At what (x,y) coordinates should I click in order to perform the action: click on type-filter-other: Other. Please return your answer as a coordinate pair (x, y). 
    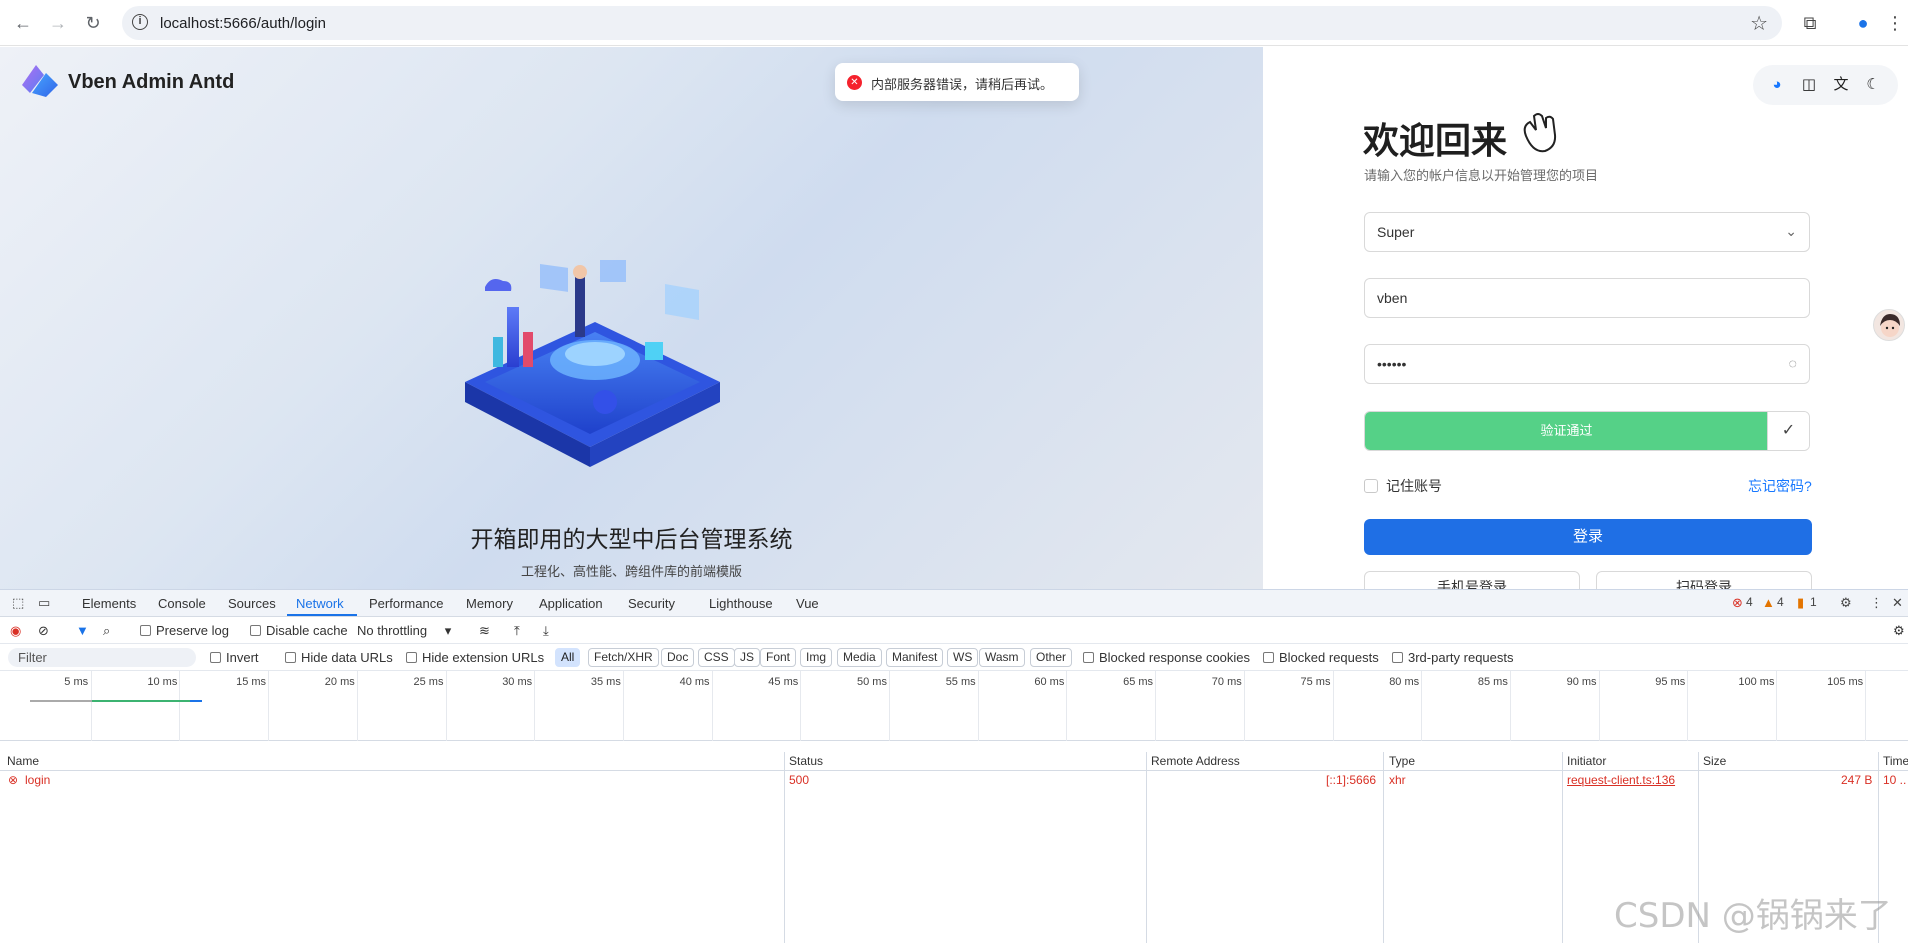
    Looking at the image, I should click on (1051, 657).